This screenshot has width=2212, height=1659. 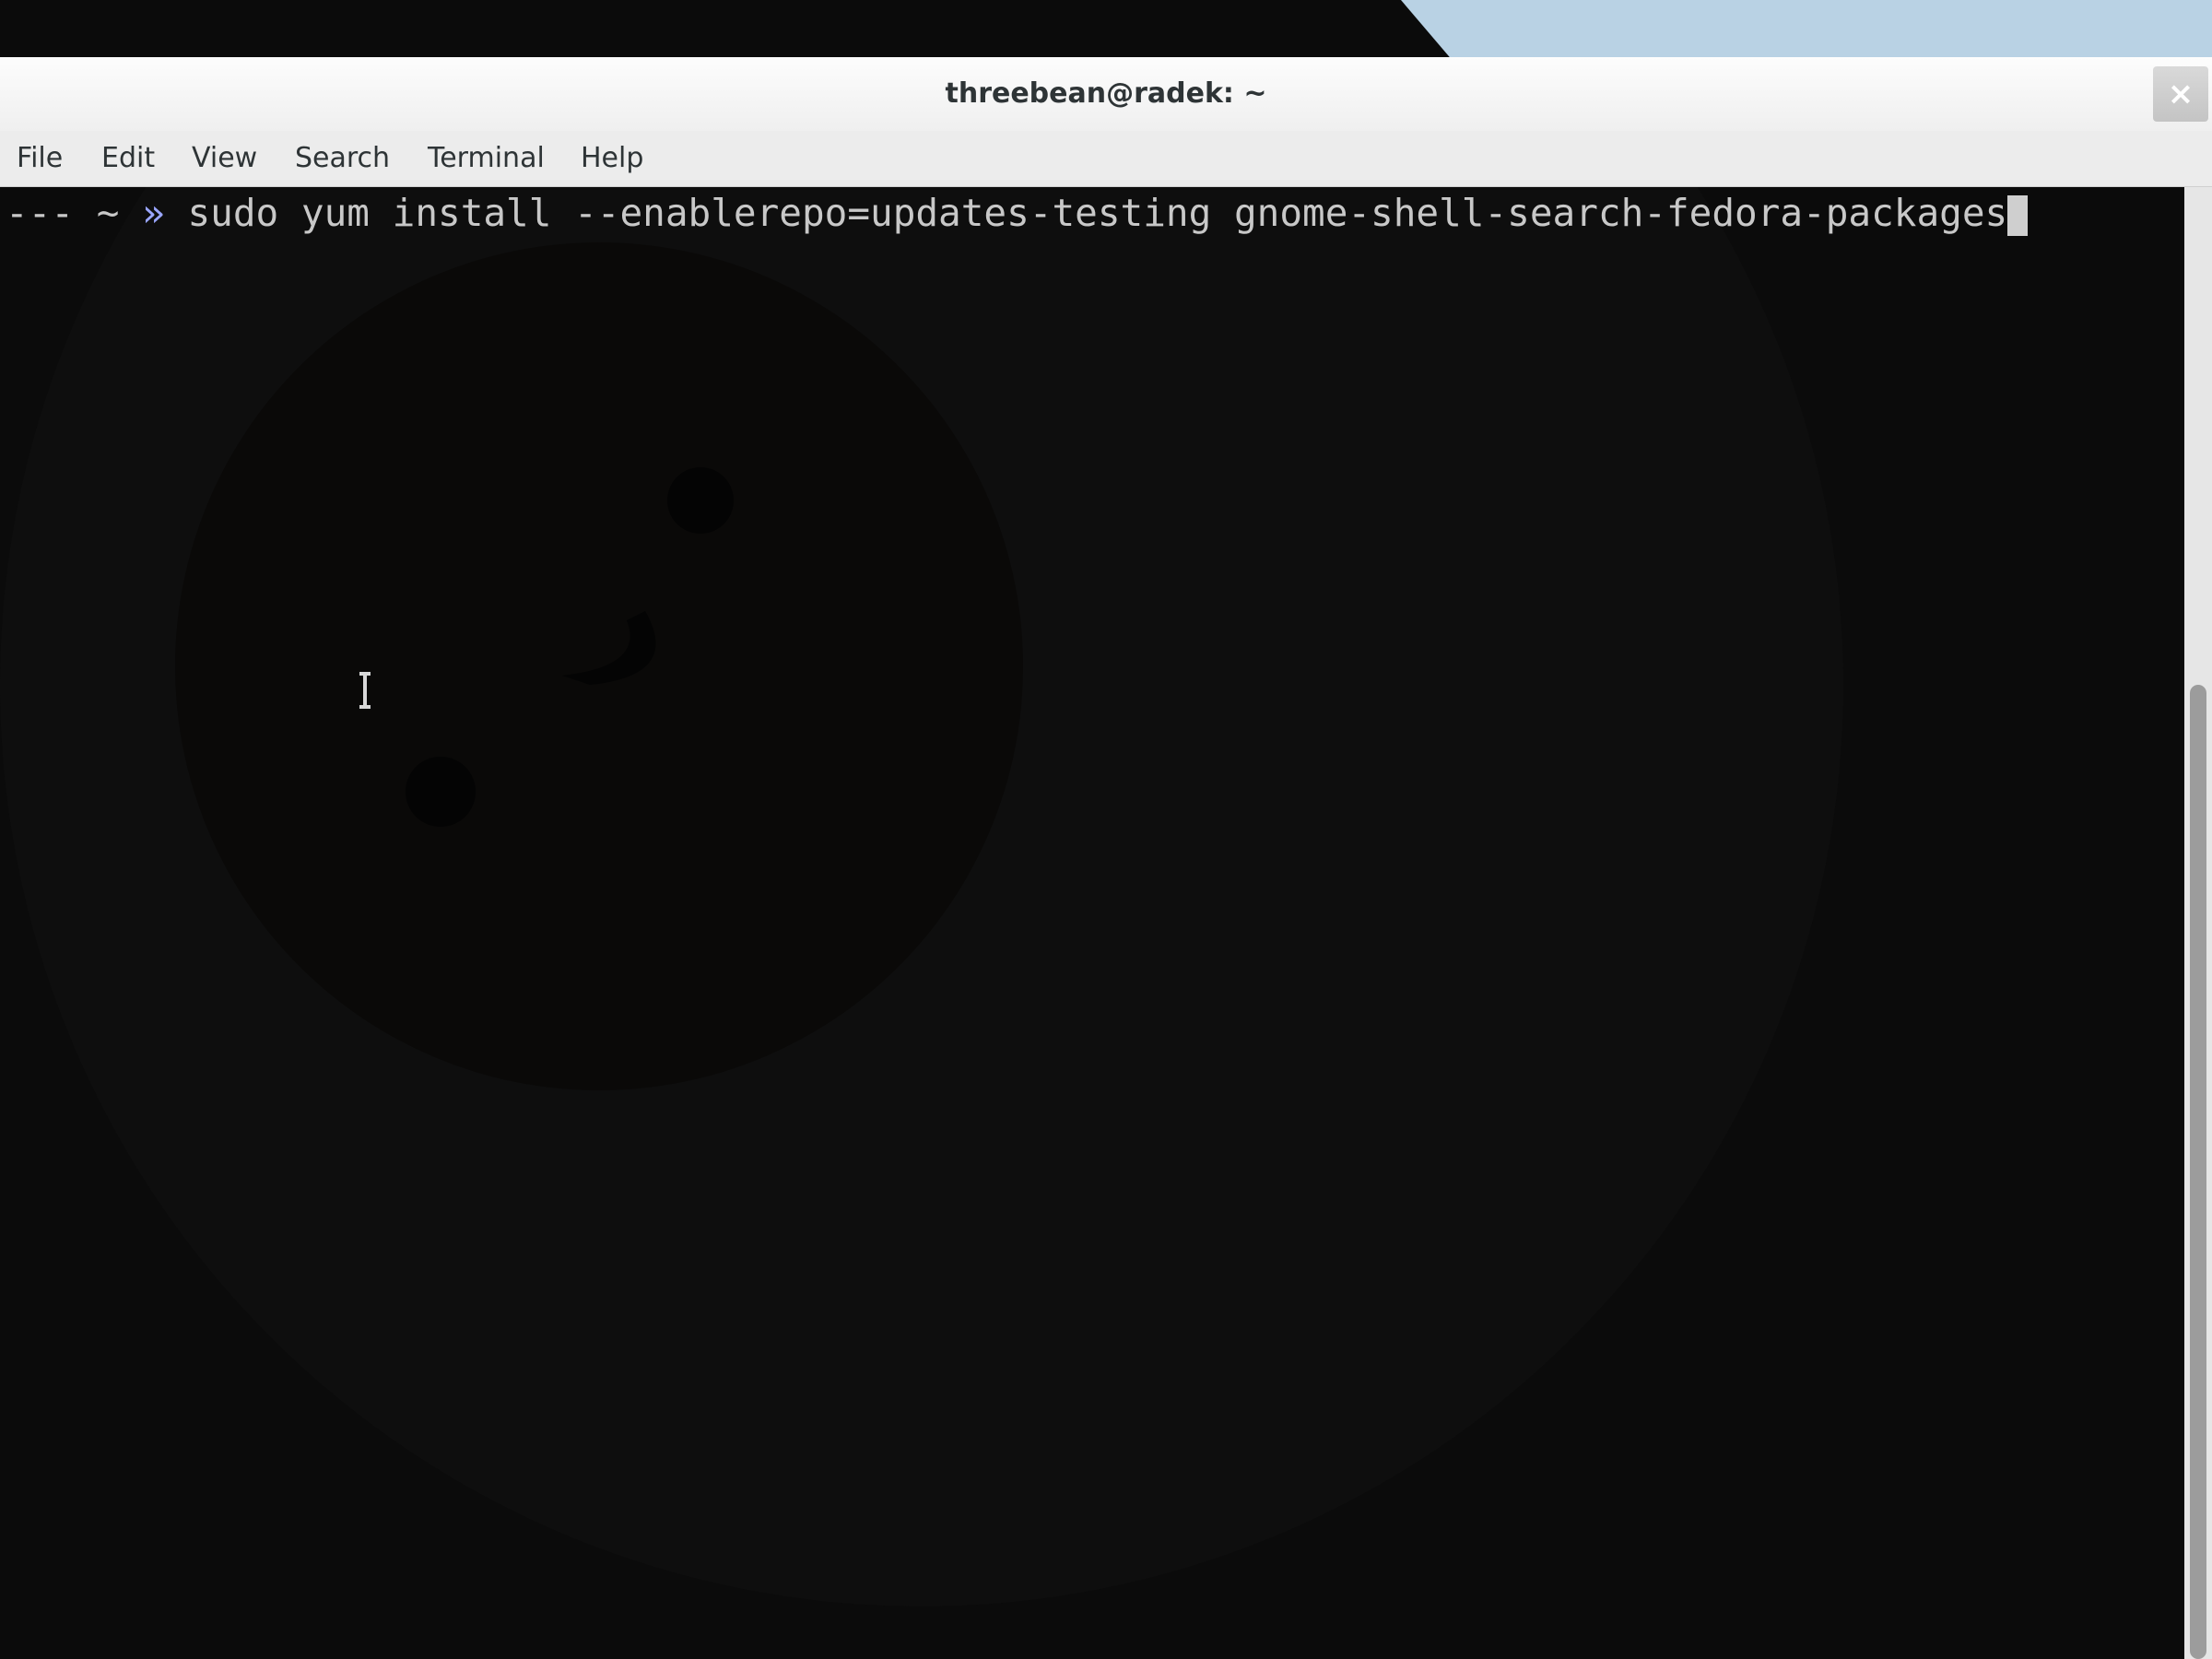 I want to click on desktop-background-sliver, so click(x=1806, y=28).